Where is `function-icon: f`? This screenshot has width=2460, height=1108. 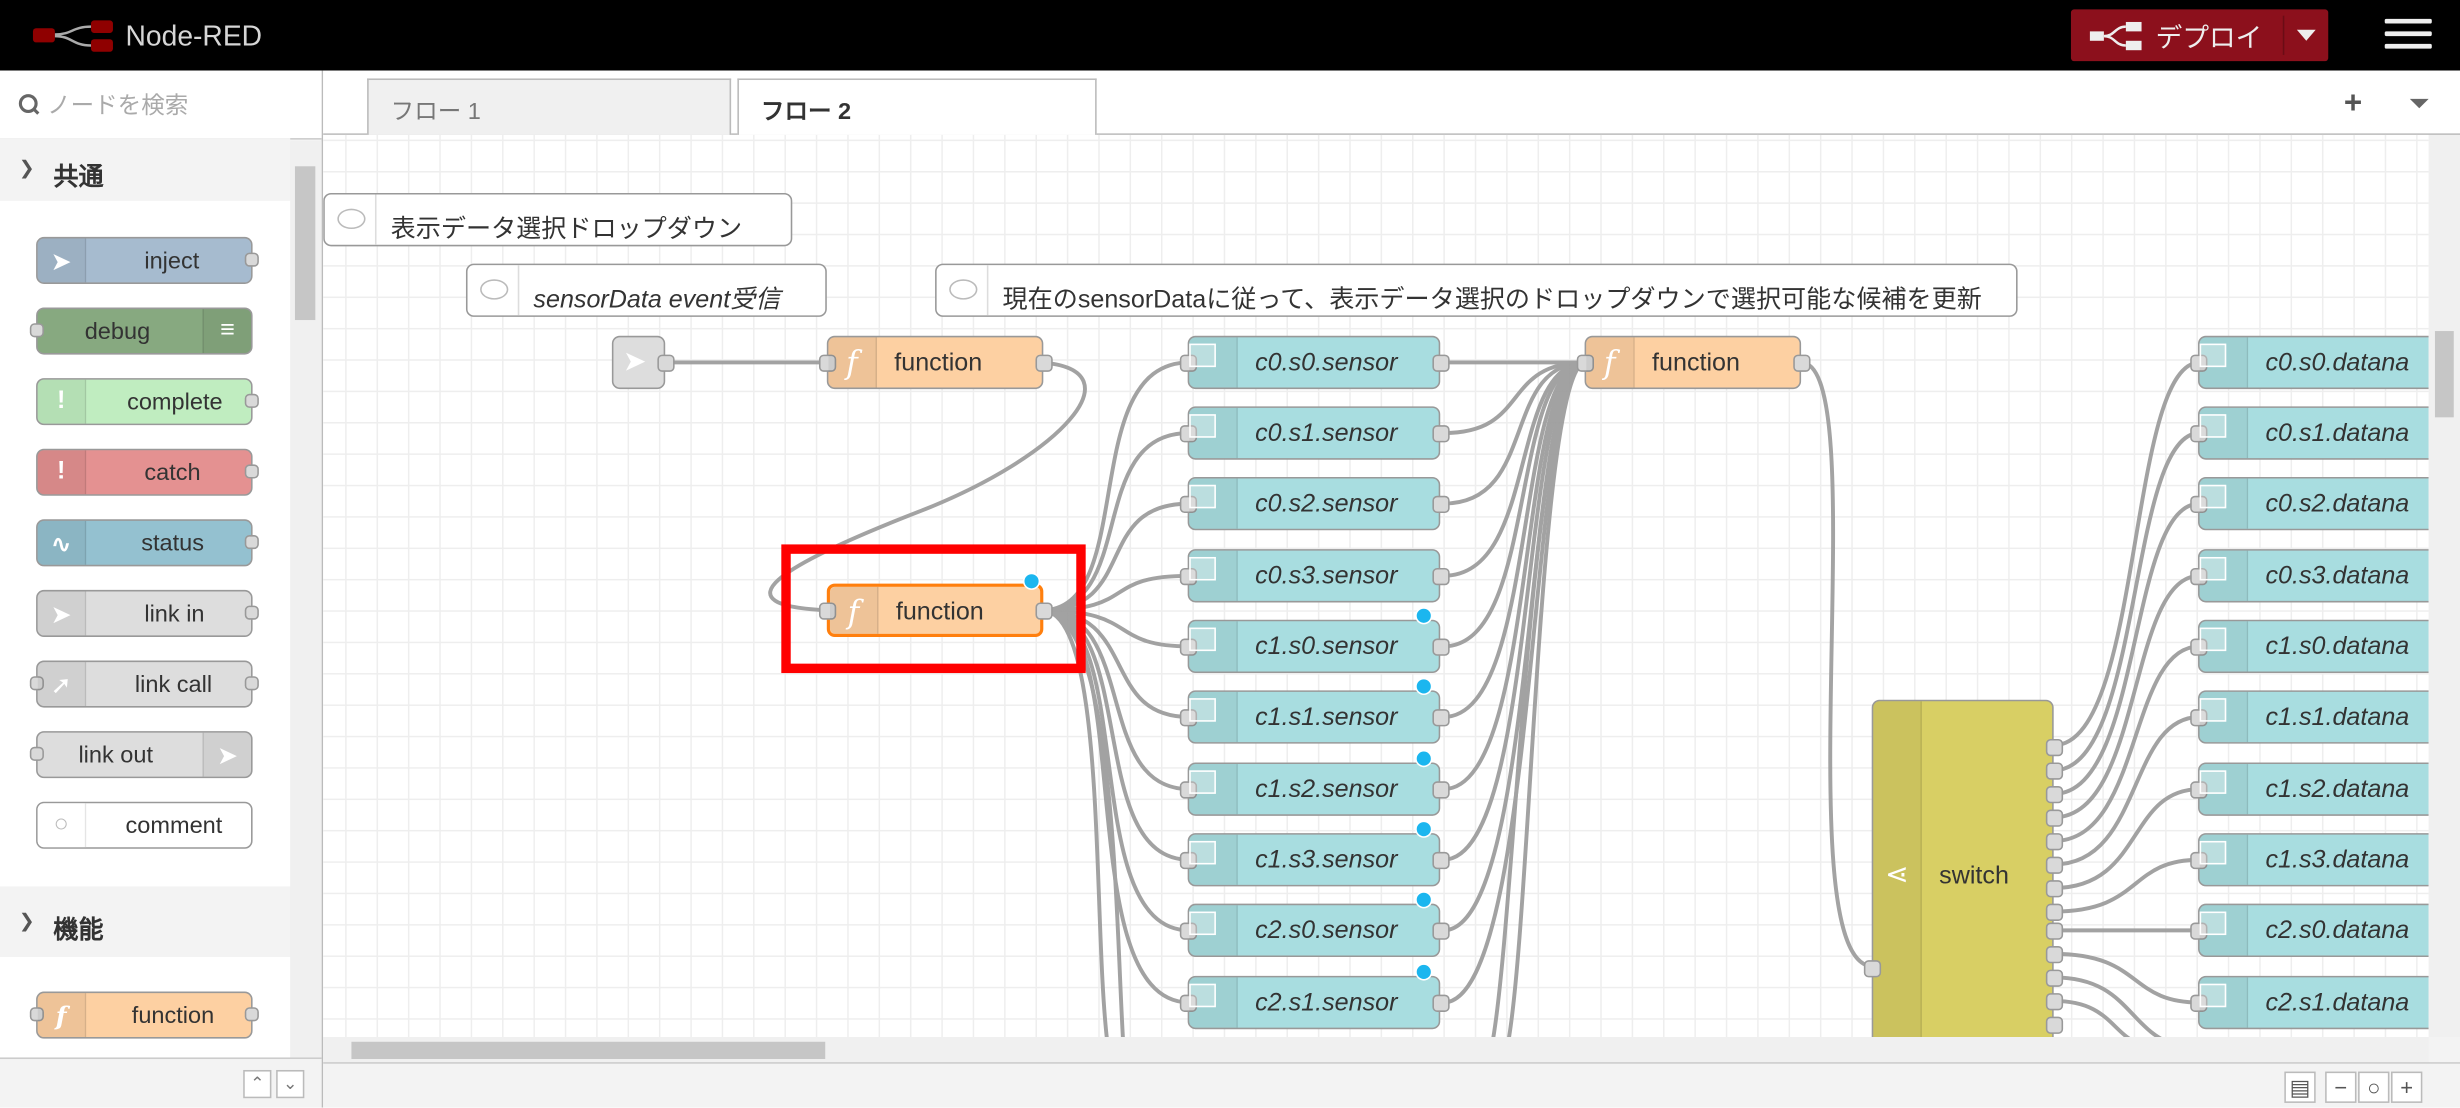 function-icon: f is located at coordinates (61, 1015).